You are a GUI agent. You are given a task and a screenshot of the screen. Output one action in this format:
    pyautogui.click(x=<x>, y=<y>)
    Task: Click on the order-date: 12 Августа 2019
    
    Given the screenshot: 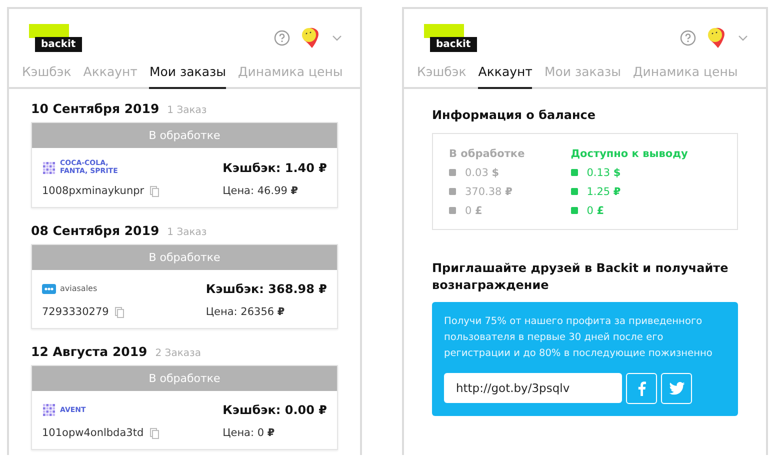 What is the action you would take?
    pyautogui.click(x=89, y=352)
    